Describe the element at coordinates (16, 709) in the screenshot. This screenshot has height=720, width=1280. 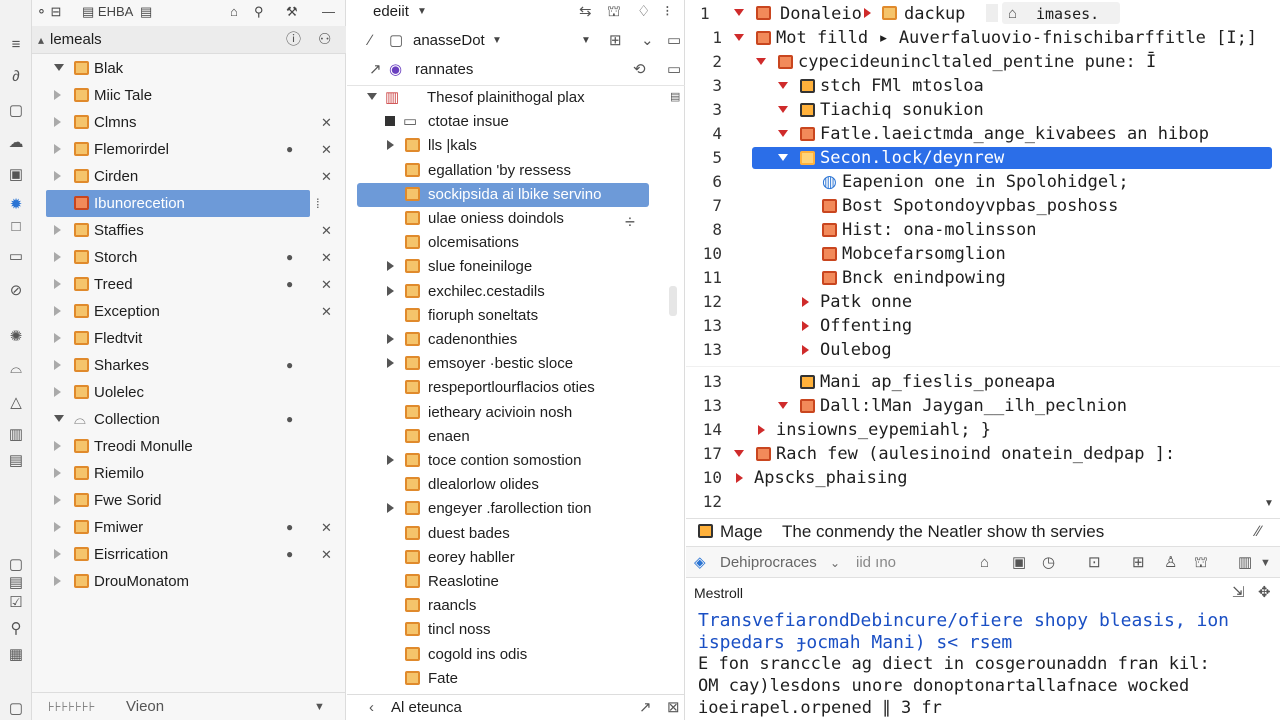
I see `grid-icon: ▢` at that location.